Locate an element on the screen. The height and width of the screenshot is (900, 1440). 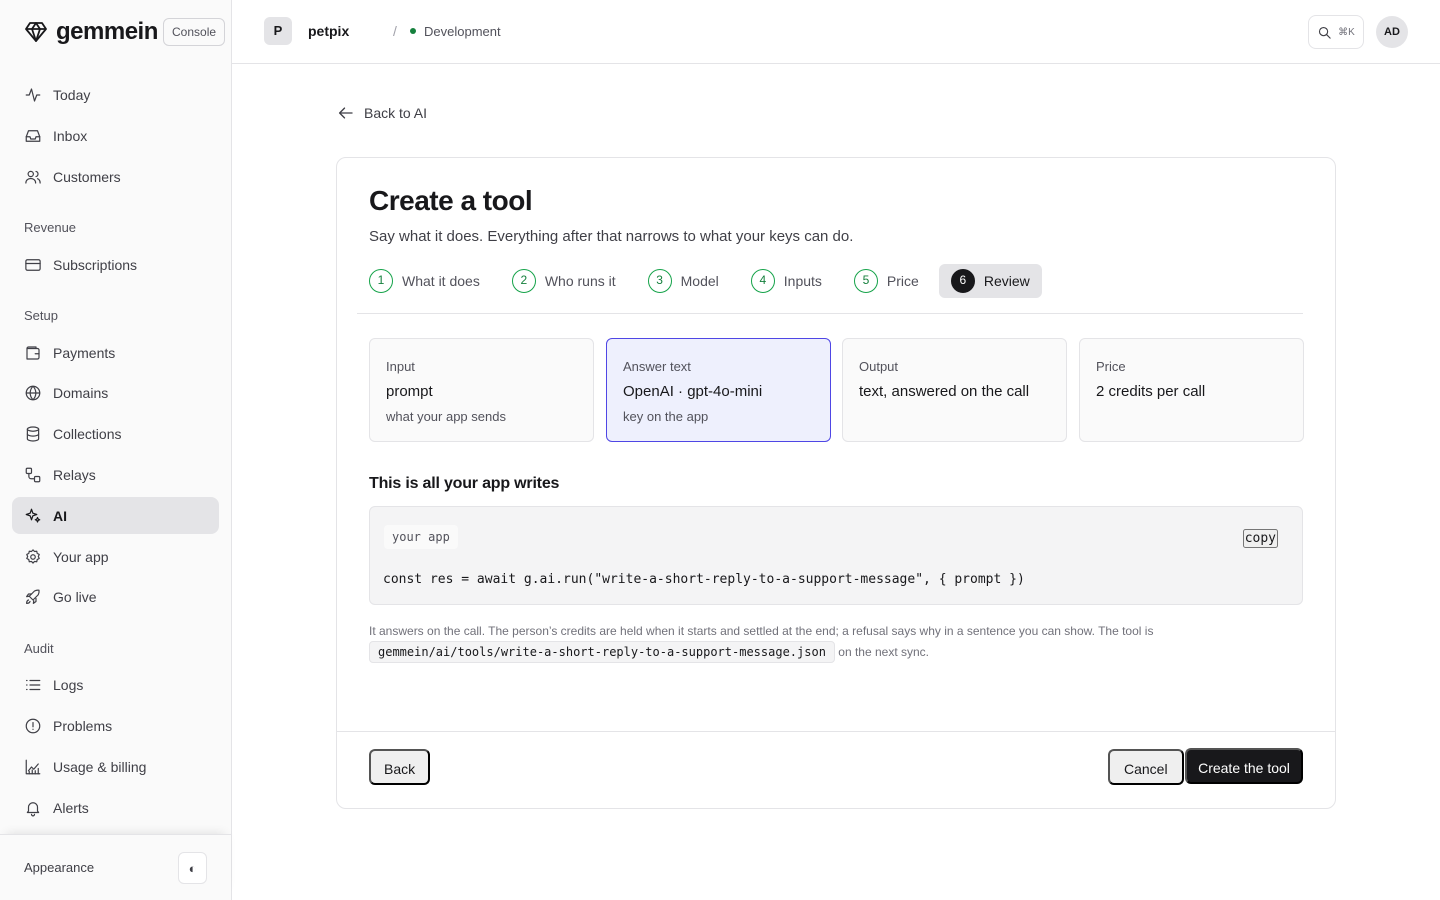
summary-value: prompt is located at coordinates (409, 391).